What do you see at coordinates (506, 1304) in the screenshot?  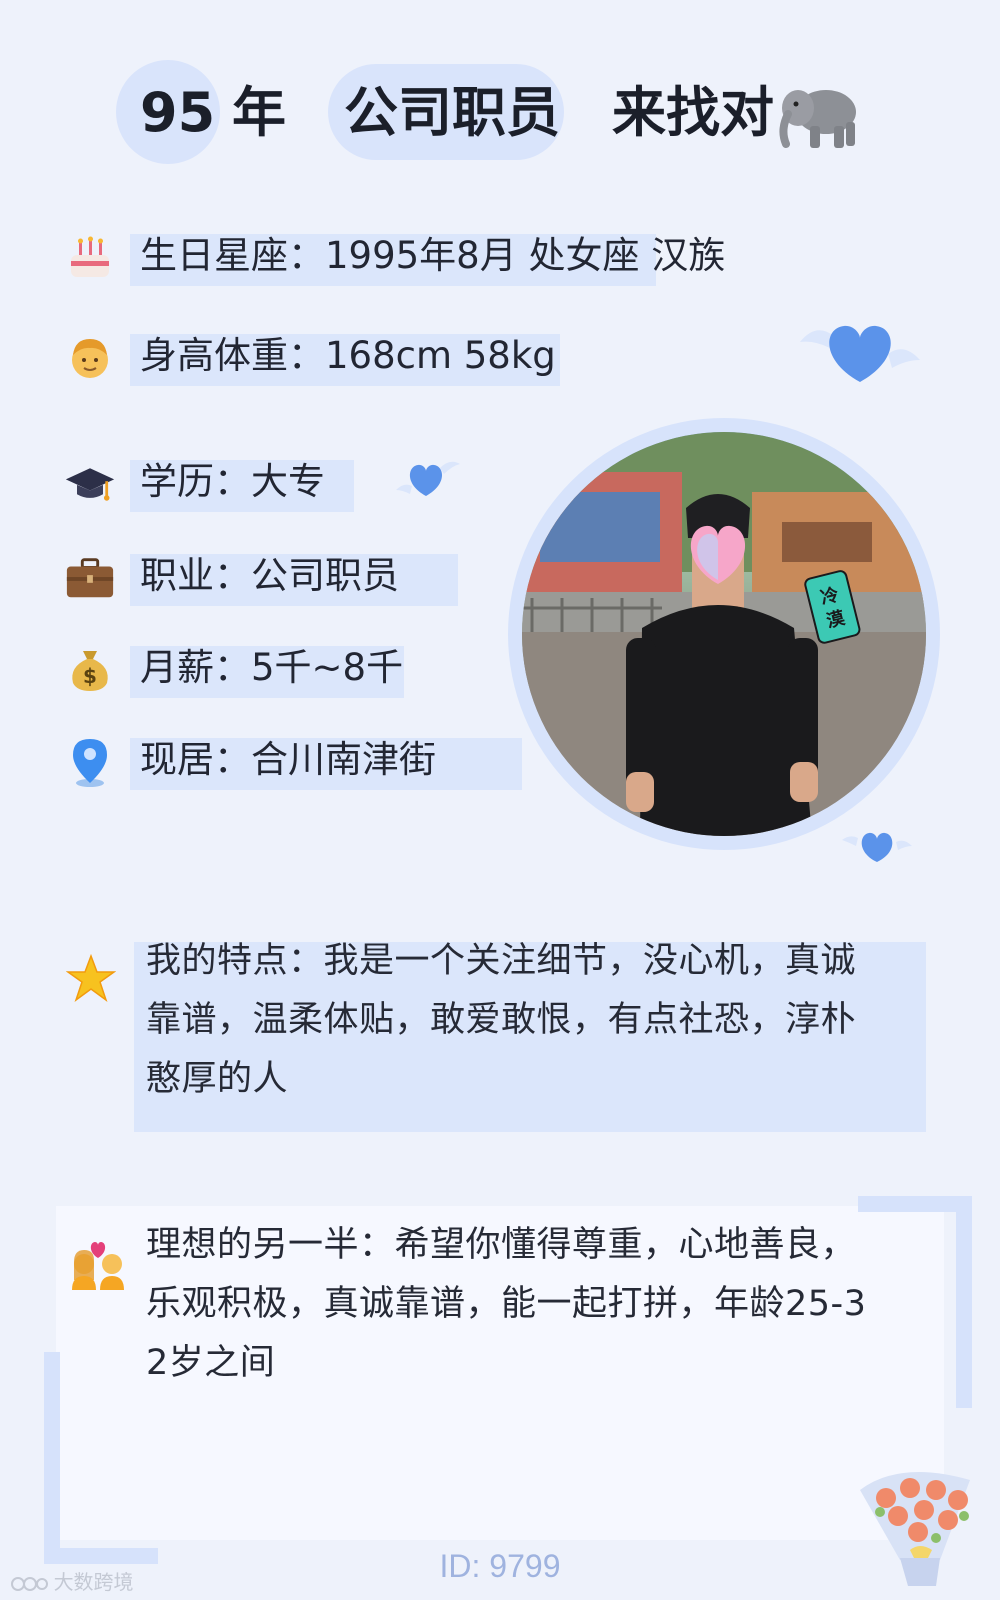 I see `ideal-line-2: 乐观积极，真诚靠谱，能一起打拼，年龄25-3` at bounding box center [506, 1304].